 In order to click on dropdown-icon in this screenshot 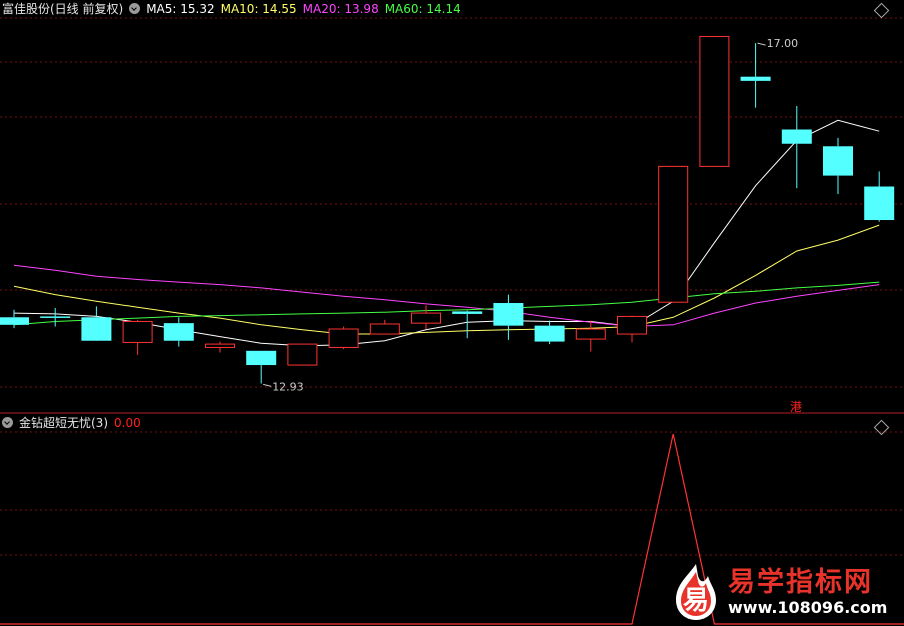, I will do `click(135, 8)`.